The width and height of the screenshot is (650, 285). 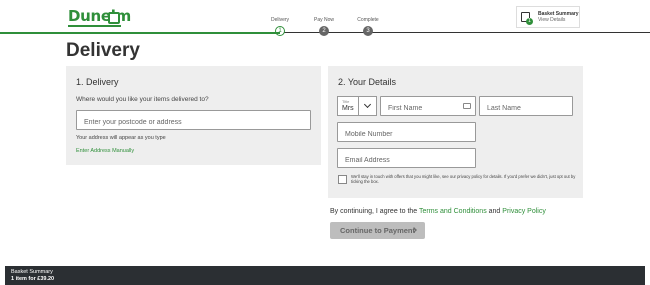 I want to click on step-pay-now: Pay Now, so click(x=324, y=20).